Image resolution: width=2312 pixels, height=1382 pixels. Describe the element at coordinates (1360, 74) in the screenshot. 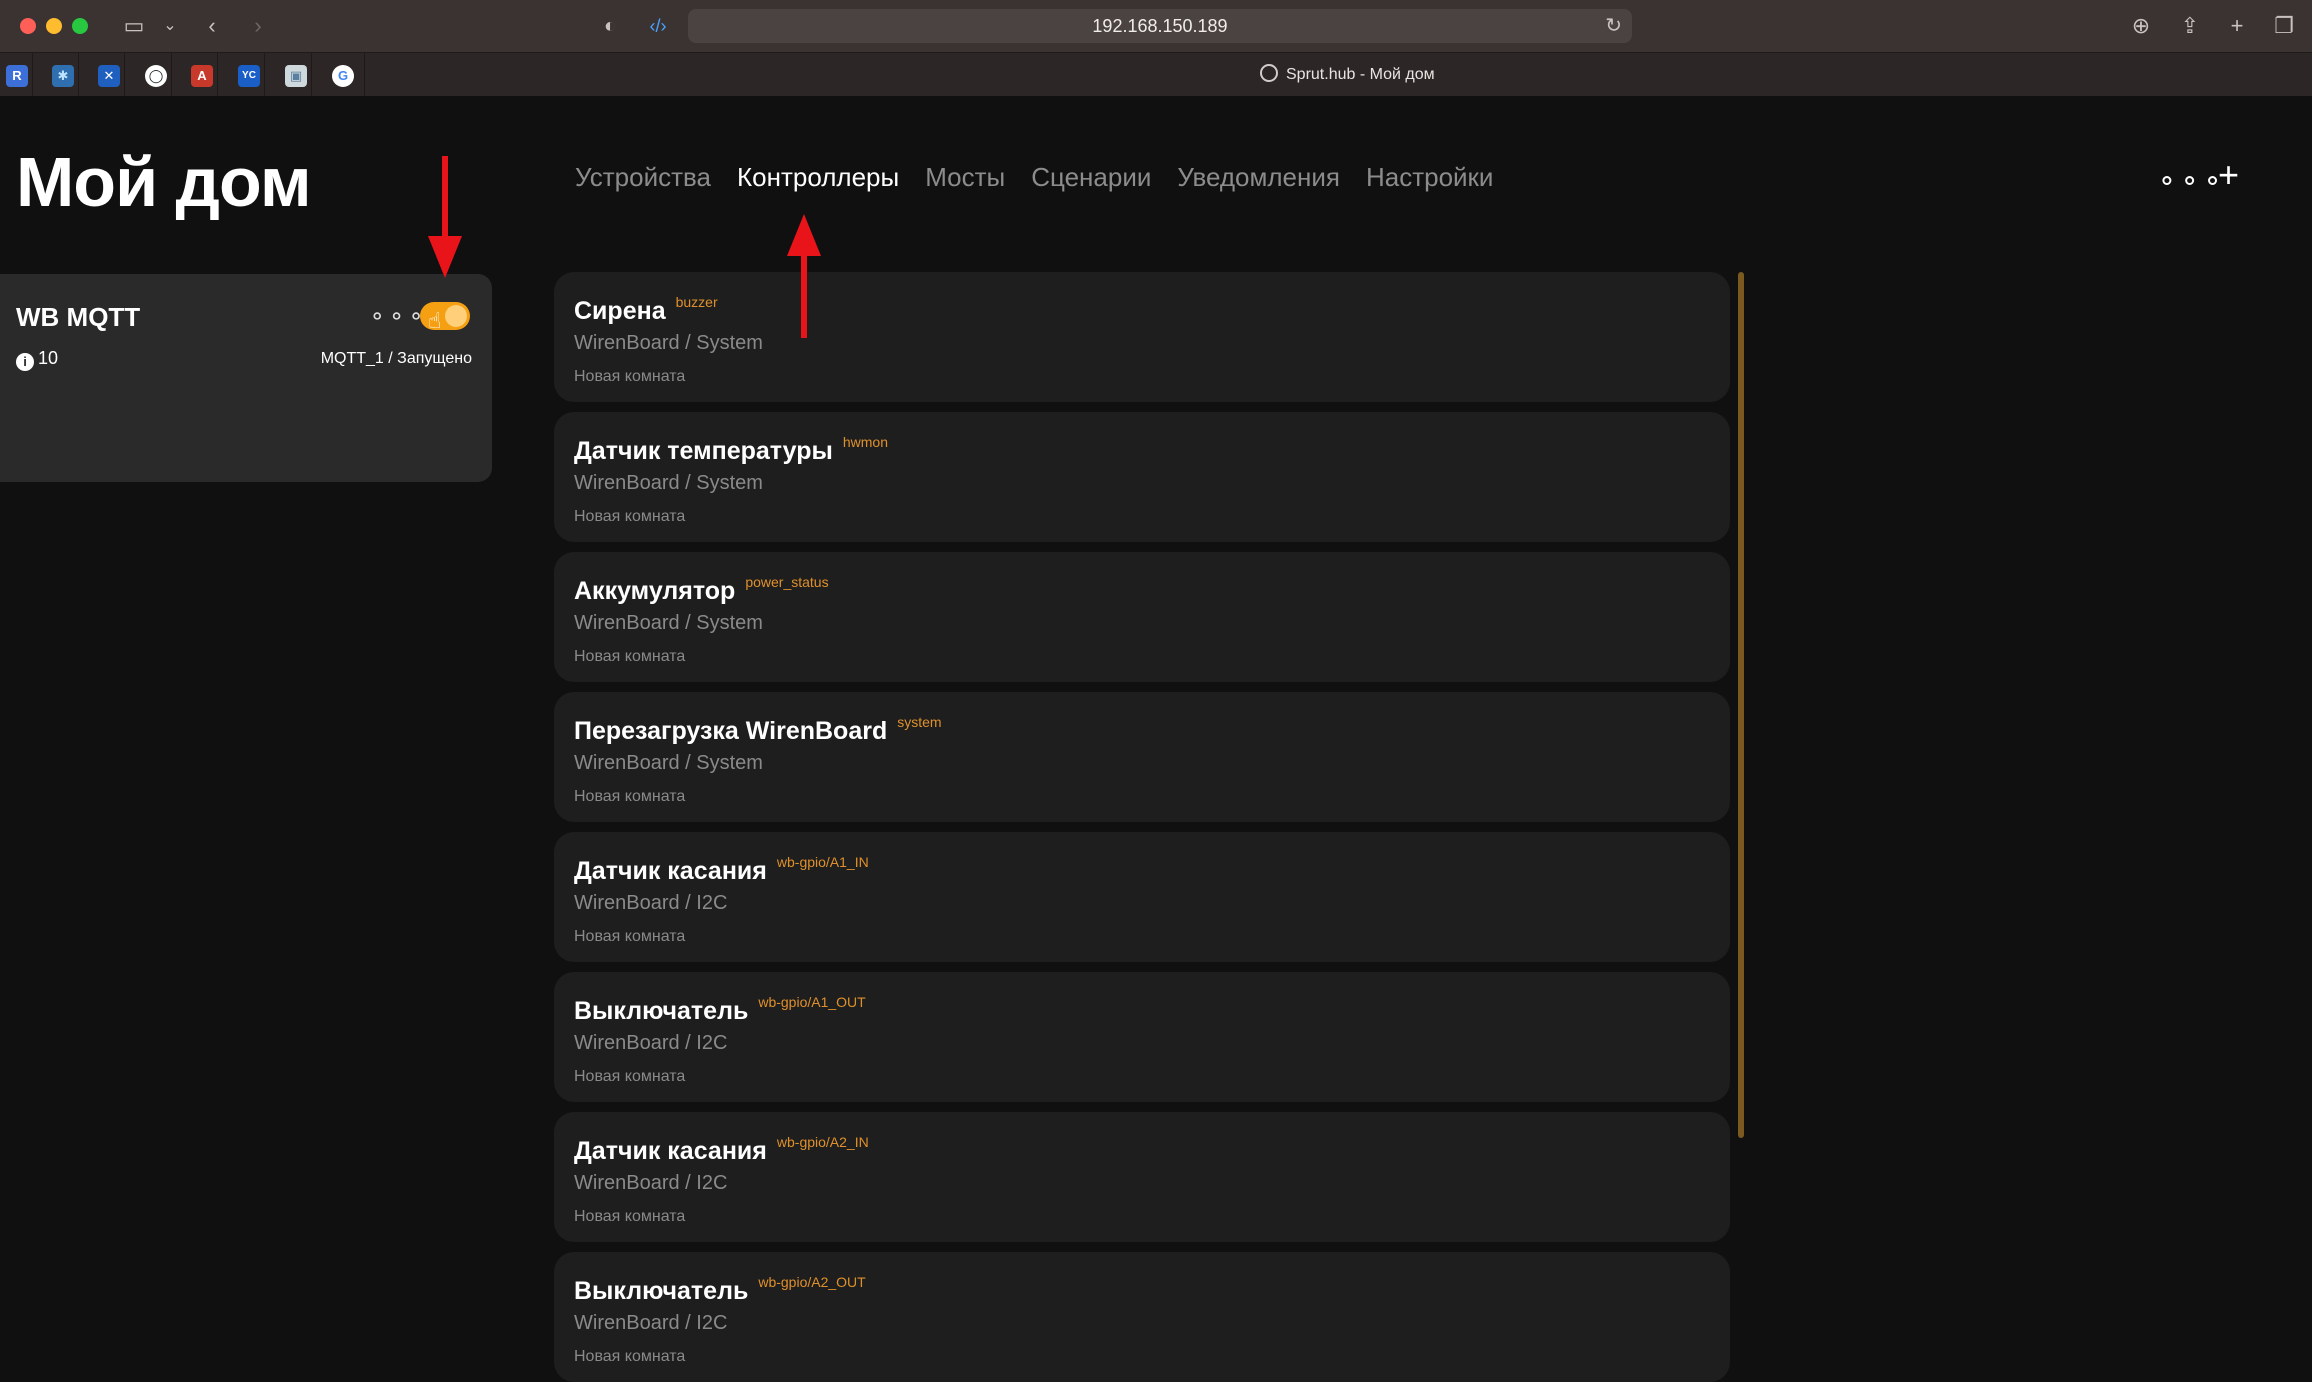

I see `tab-title-text: Sprut.hub - Мой дом` at that location.